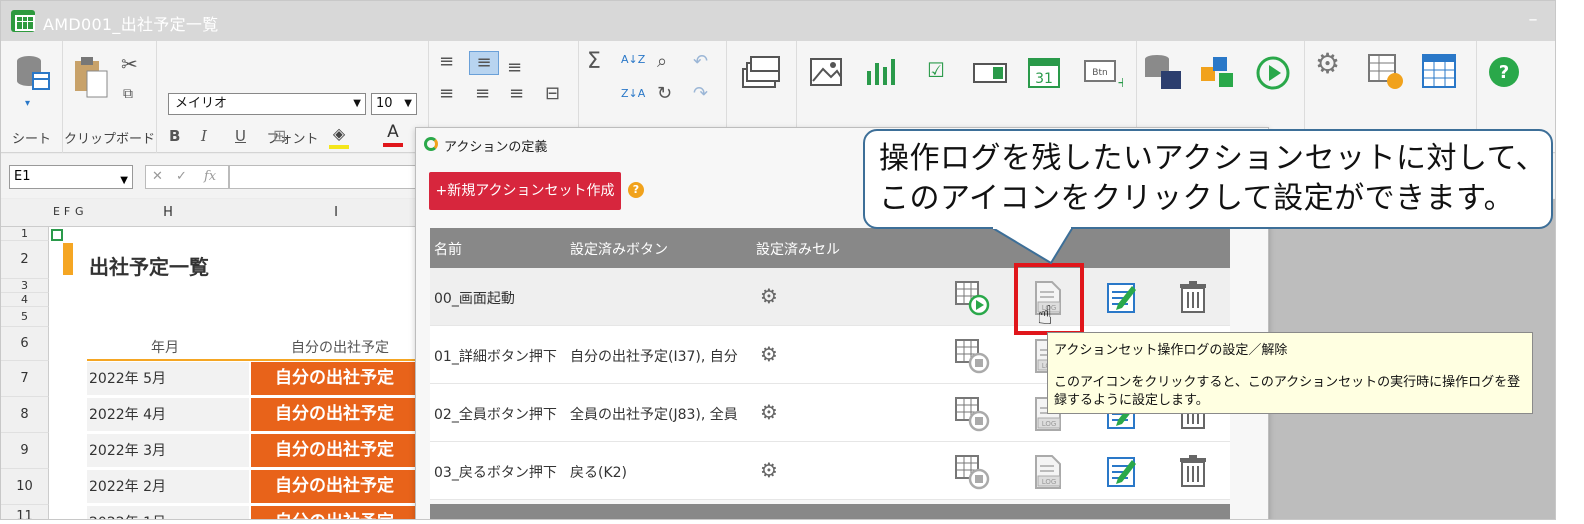 This screenshot has width=1584, height=524. What do you see at coordinates (56, 211) in the screenshot?
I see `column-header: E` at bounding box center [56, 211].